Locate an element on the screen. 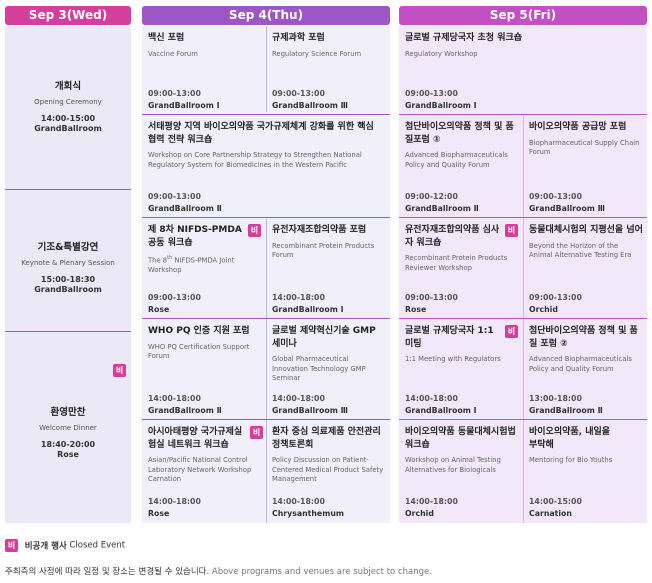  session-title: WHO PQ 인증 지원 포럼 is located at coordinates (199, 331).